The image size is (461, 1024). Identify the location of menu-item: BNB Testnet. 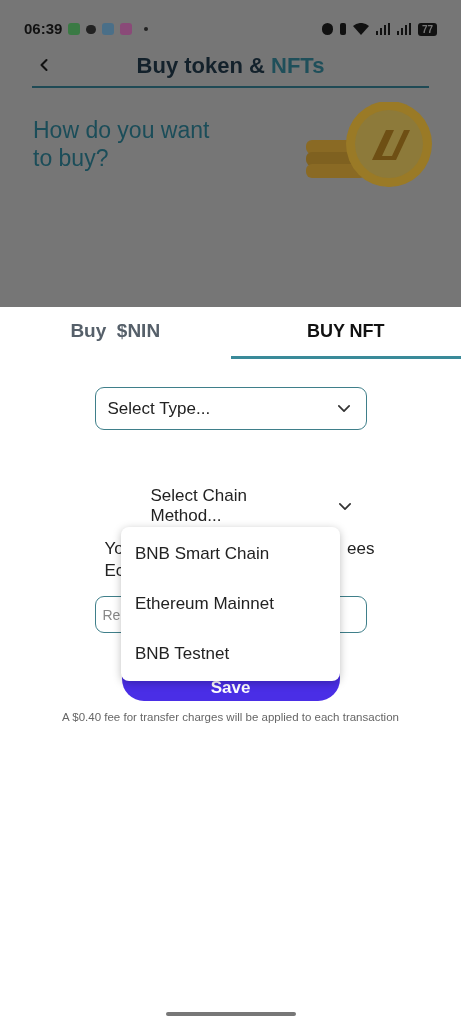
(230, 654).